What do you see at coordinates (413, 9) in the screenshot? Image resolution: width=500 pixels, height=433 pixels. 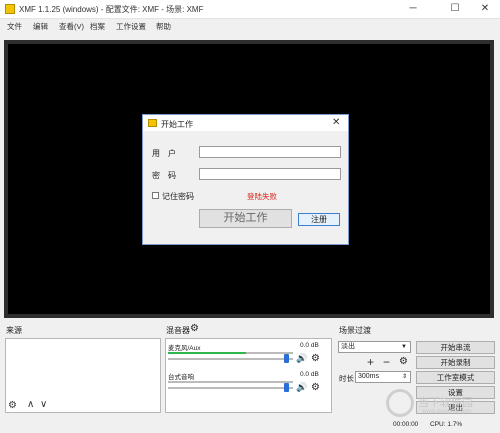 I see `minimize-button: ─` at bounding box center [413, 9].